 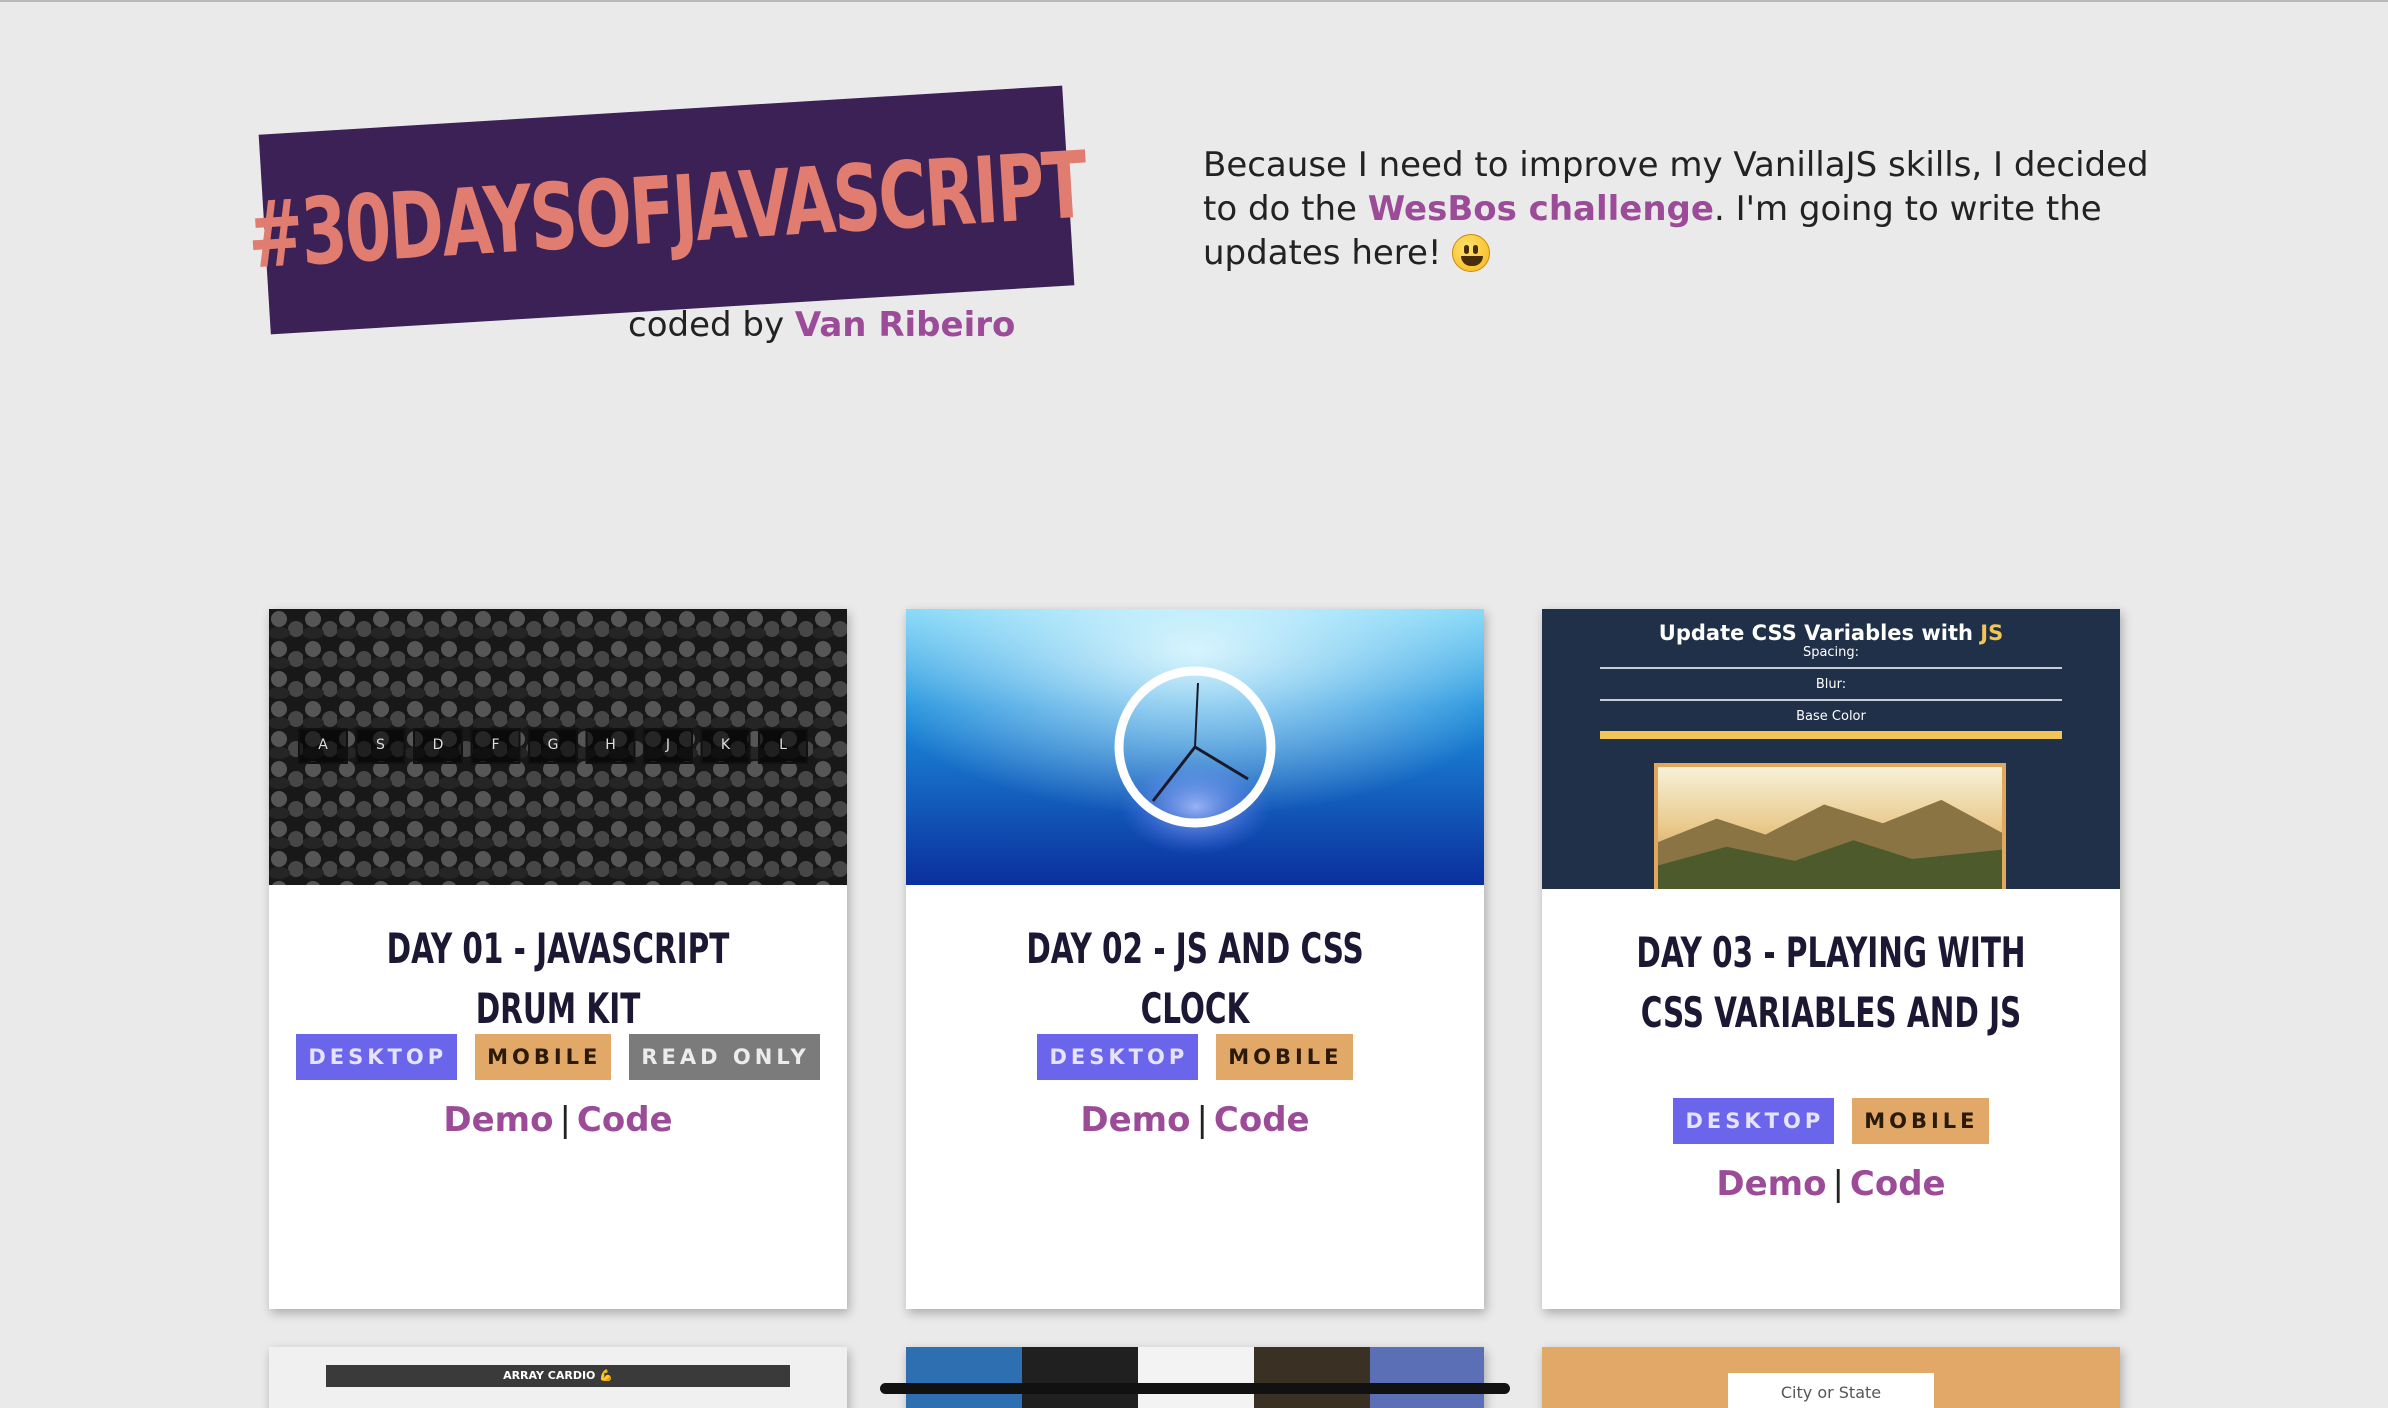 What do you see at coordinates (1831, 652) in the screenshot?
I see `thumb-spacing-label: Spacing:` at bounding box center [1831, 652].